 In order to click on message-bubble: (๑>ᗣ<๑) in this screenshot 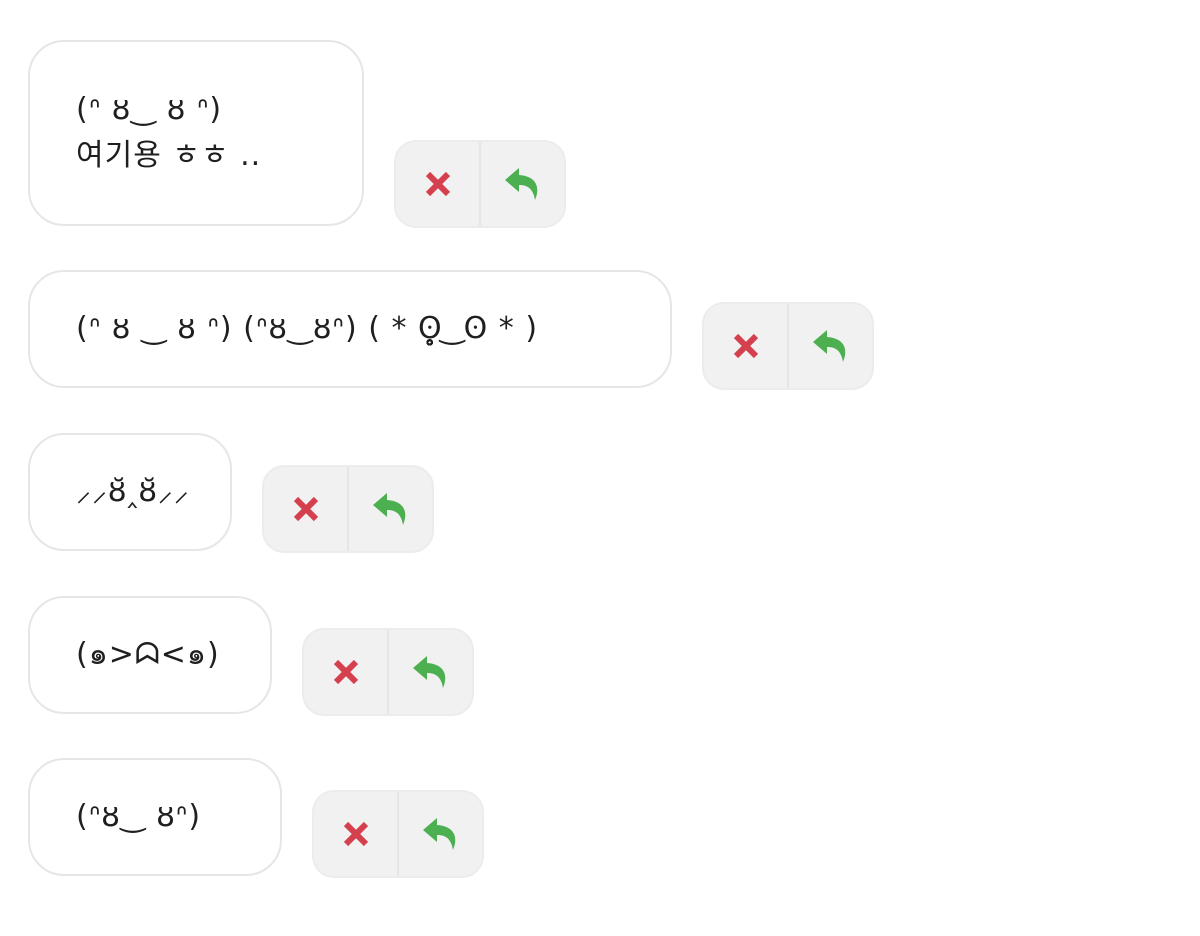, I will do `click(150, 655)`.